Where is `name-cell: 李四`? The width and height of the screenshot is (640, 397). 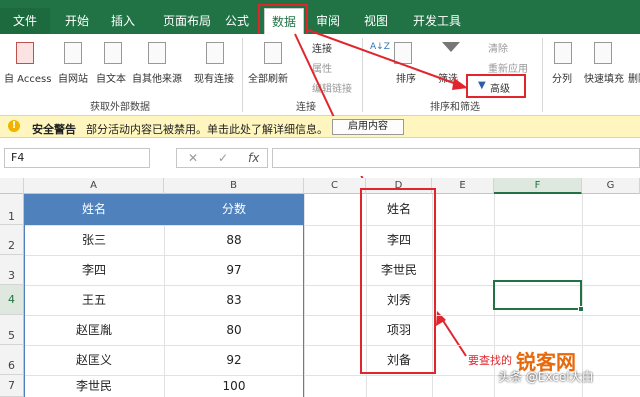 name-cell: 李四 is located at coordinates (94, 270).